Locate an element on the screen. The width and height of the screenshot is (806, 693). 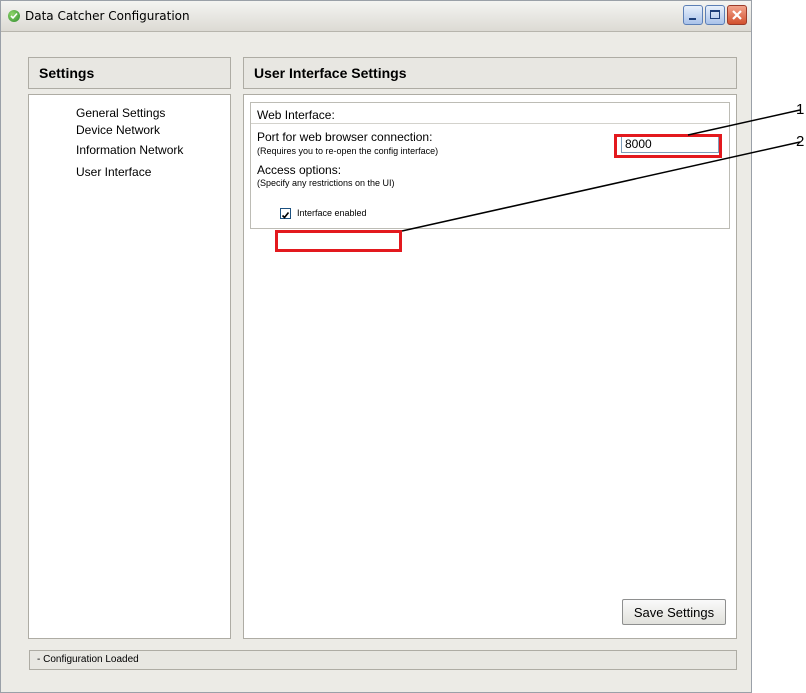
nav-item-user-interface: User Interface is located at coordinates (113, 172).